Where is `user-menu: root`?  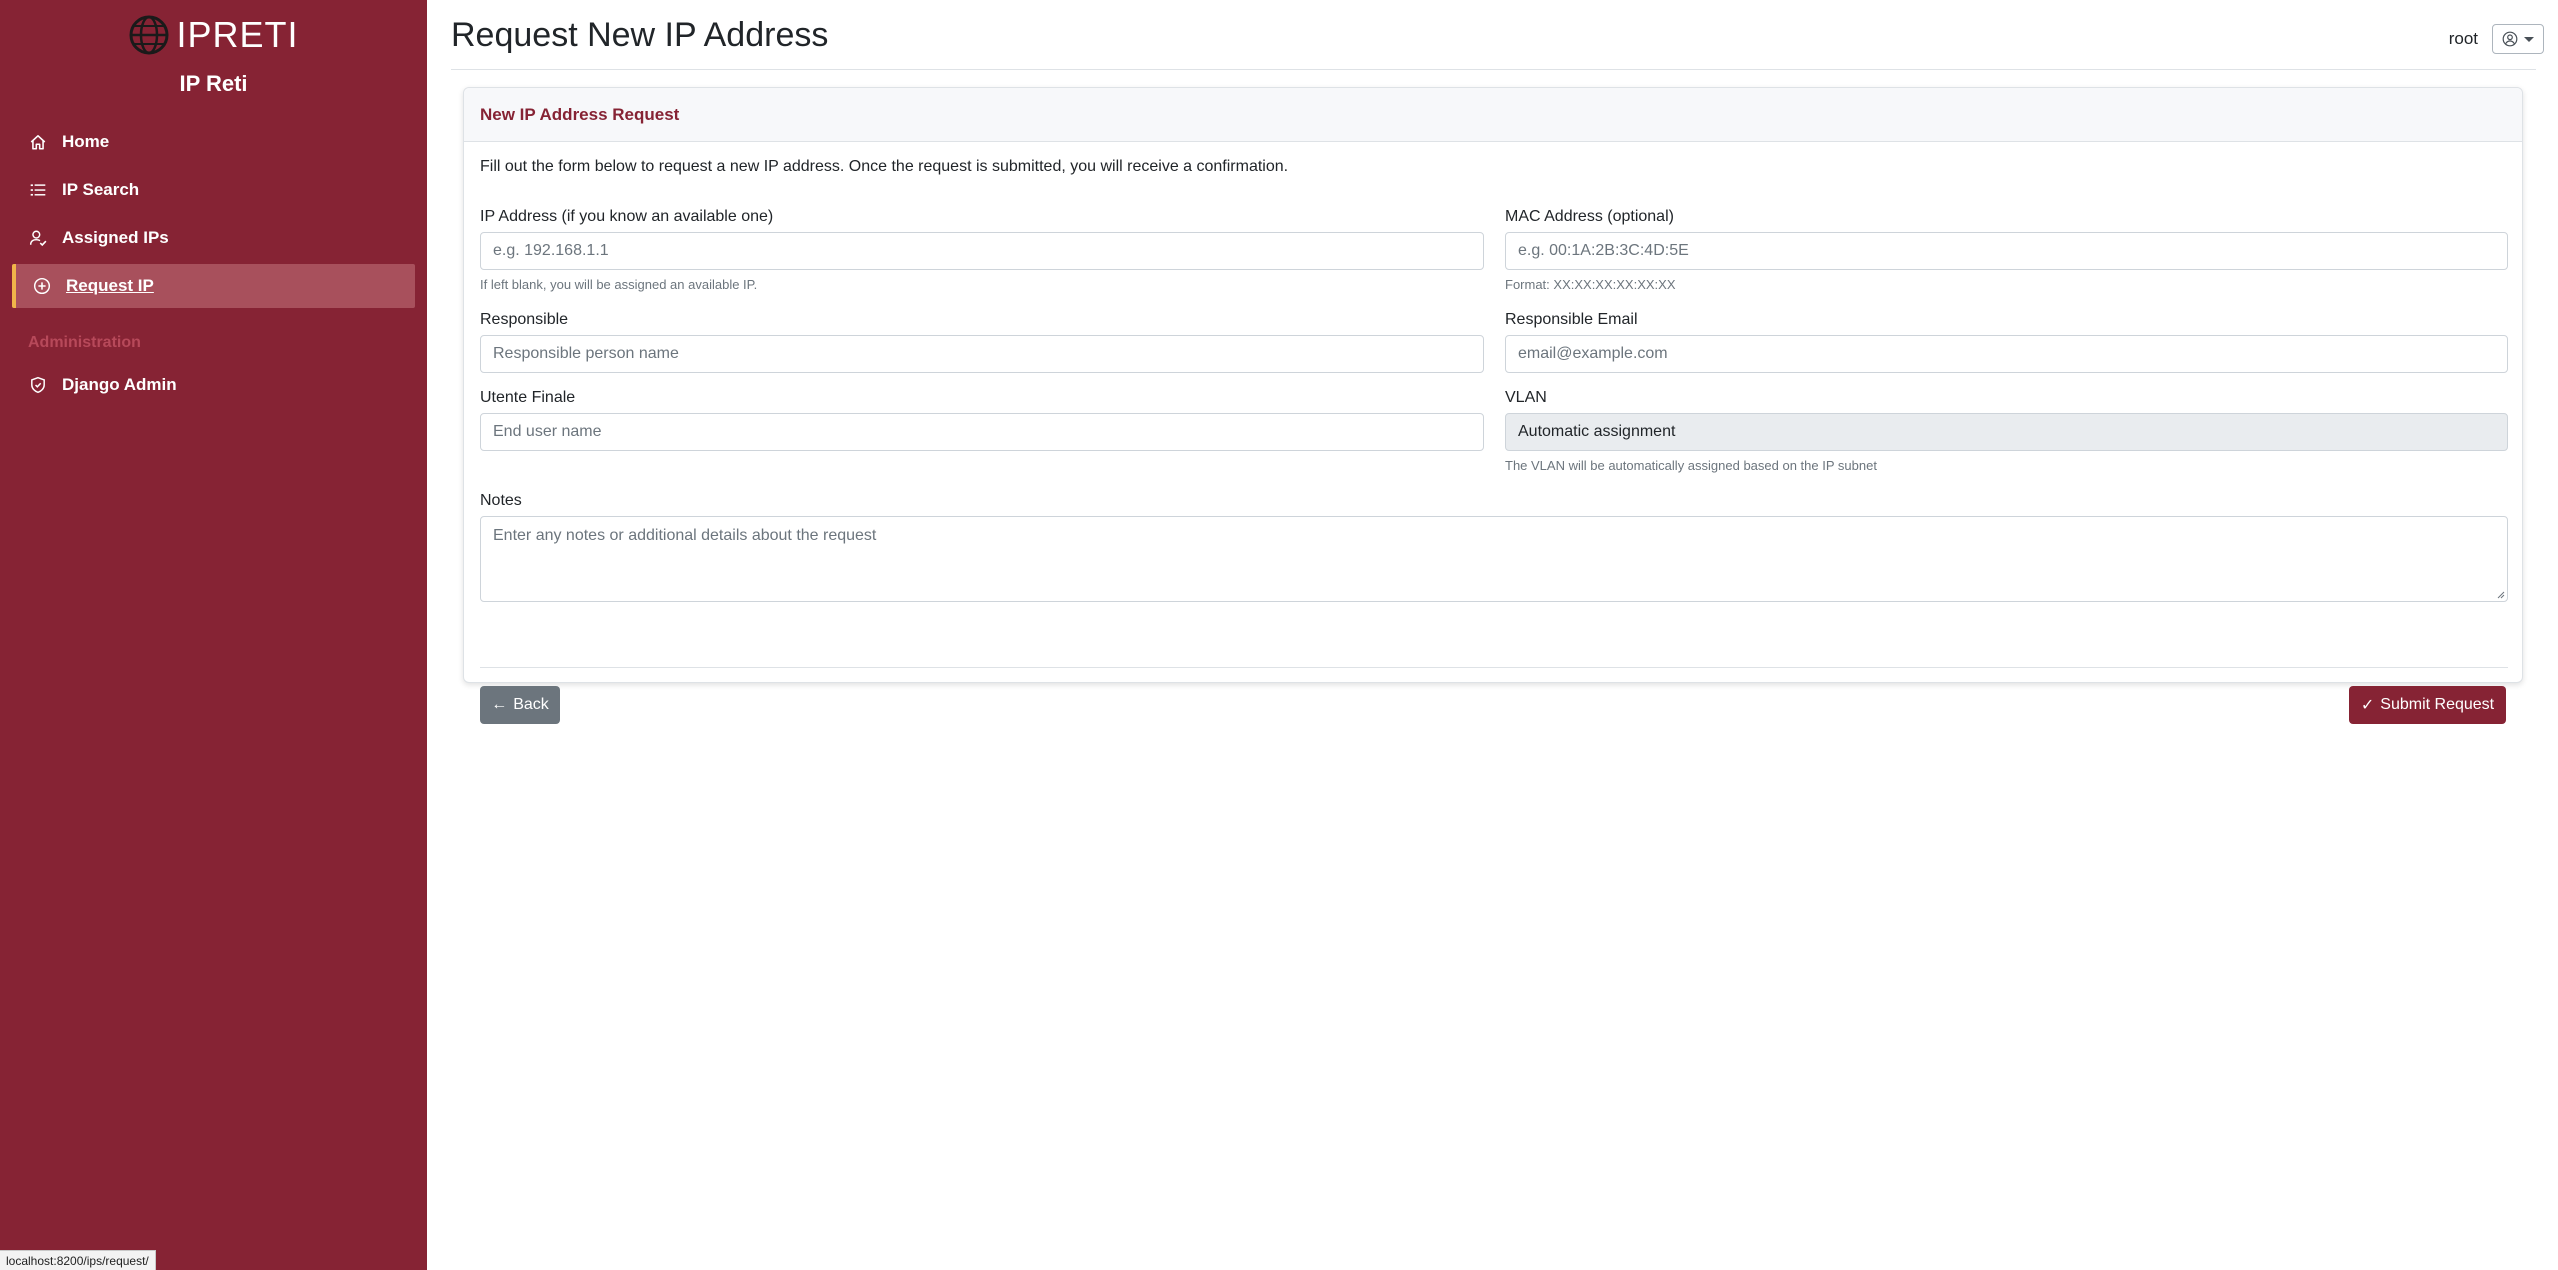
user-menu: root is located at coordinates (2496, 39).